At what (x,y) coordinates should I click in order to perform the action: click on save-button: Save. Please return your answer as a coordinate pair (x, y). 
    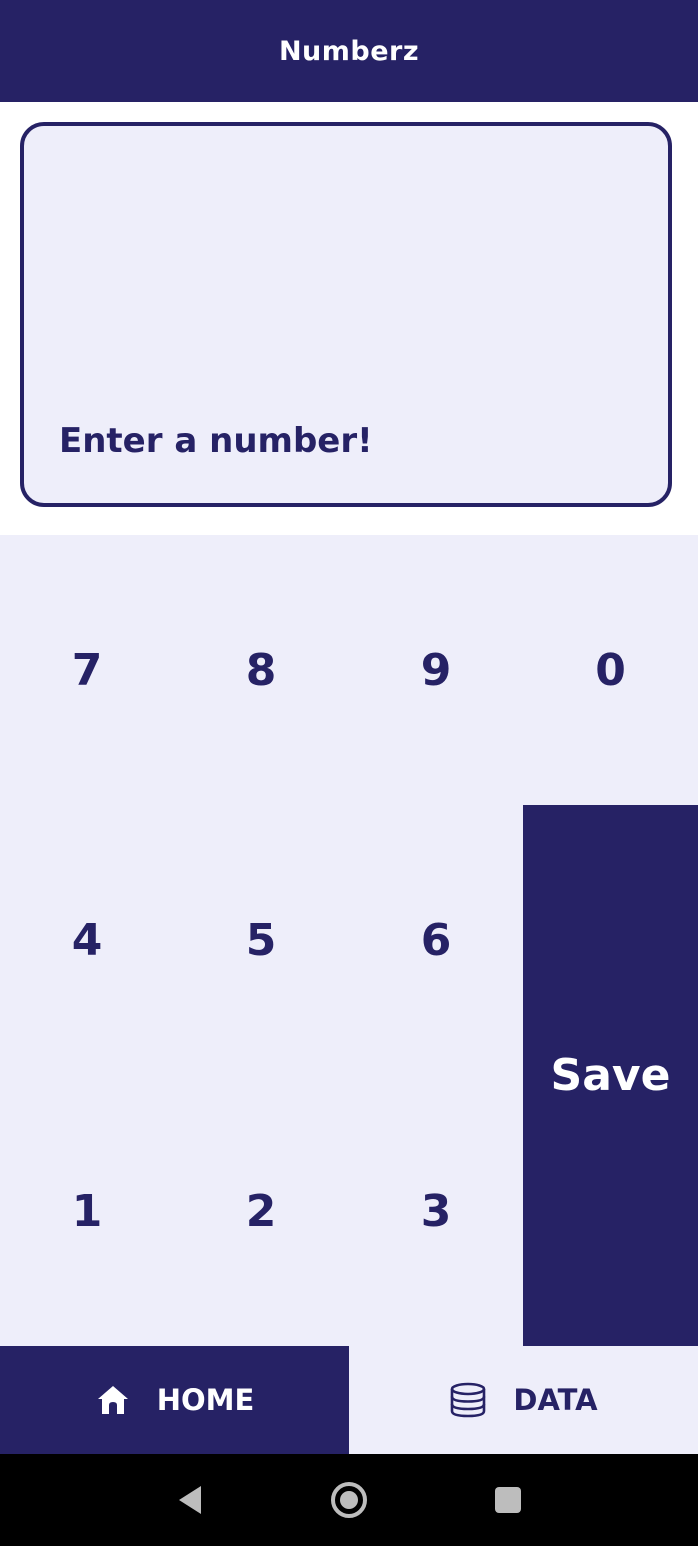
    Looking at the image, I should click on (610, 1075).